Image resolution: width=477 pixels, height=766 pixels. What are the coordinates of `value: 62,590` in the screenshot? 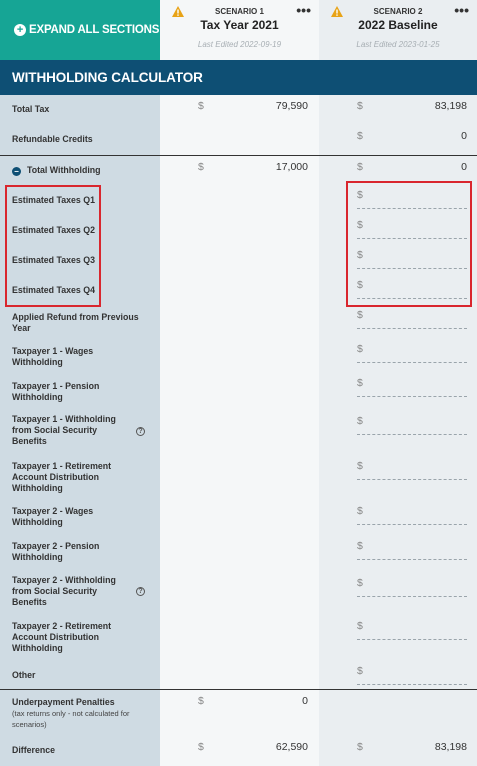 It's located at (291, 747).